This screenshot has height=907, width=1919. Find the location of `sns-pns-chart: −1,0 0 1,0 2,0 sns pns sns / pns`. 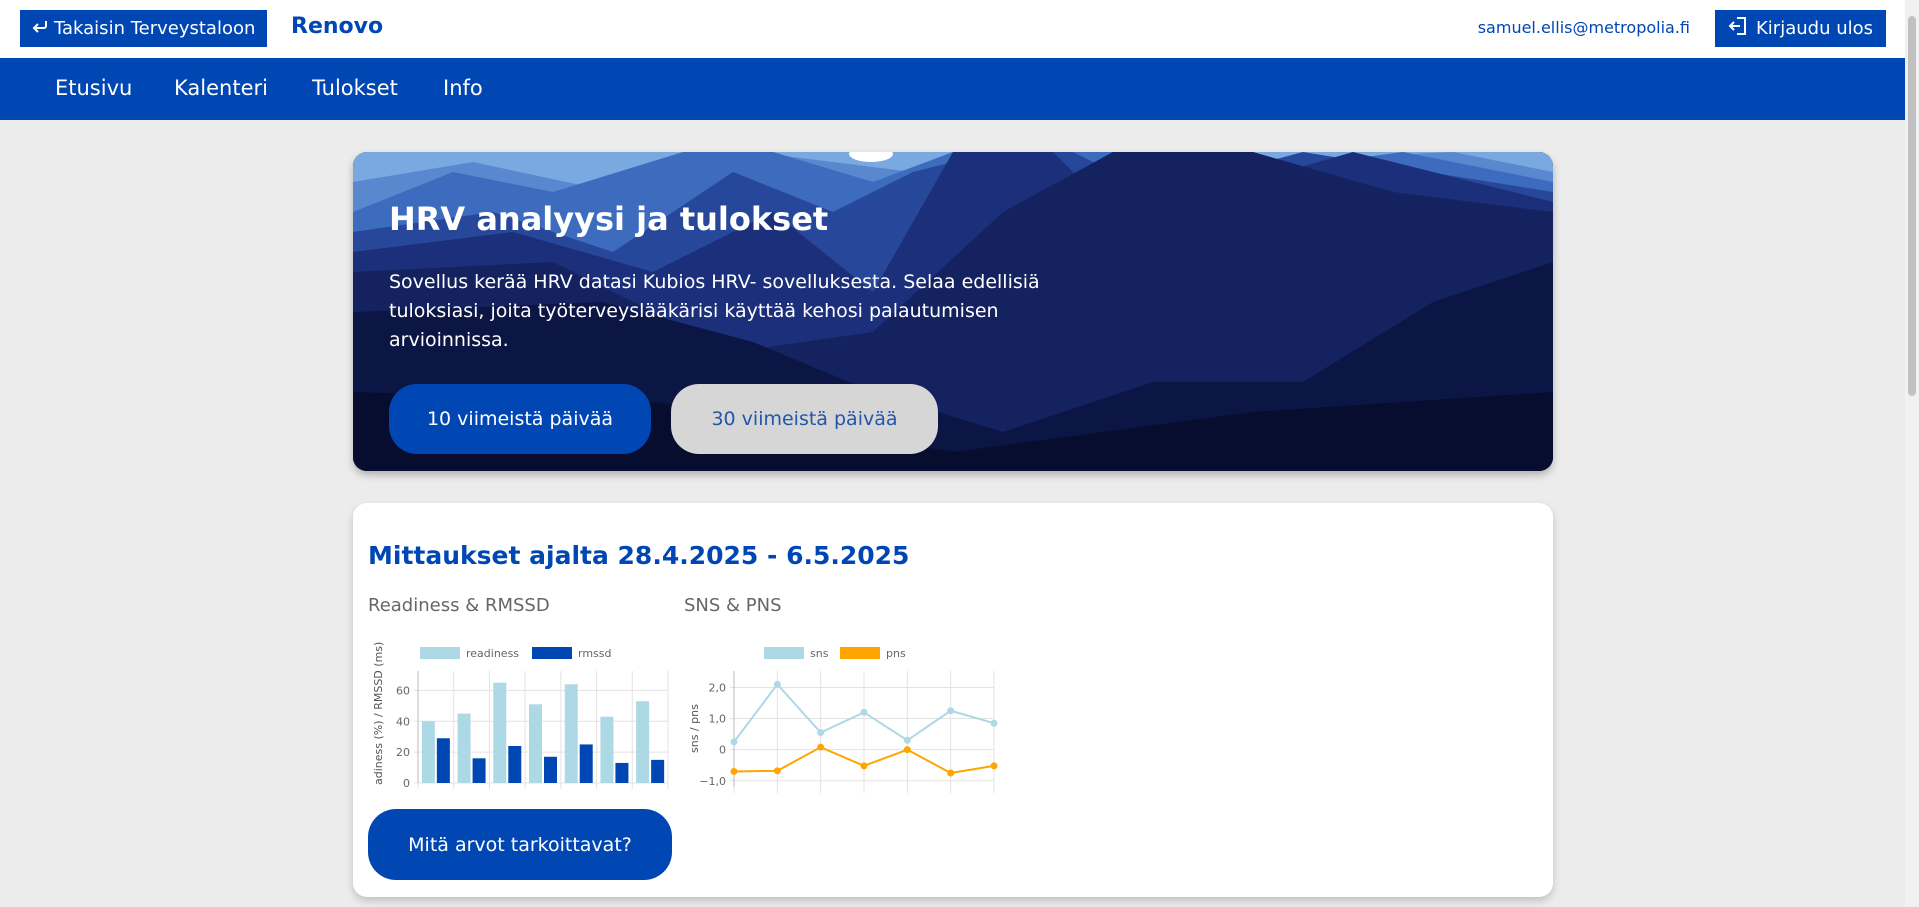

sns-pns-chart: −1,0 0 1,0 2,0 sns pns sns / pns is located at coordinates (843, 720).